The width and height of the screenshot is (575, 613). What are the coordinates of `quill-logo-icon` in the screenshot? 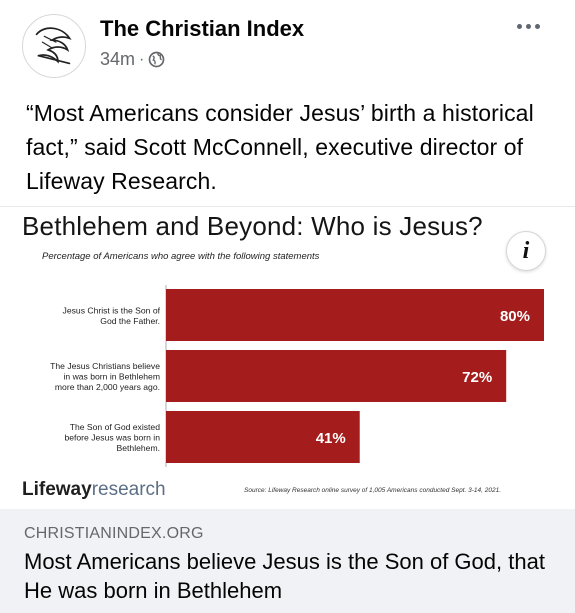 It's located at (53, 46).